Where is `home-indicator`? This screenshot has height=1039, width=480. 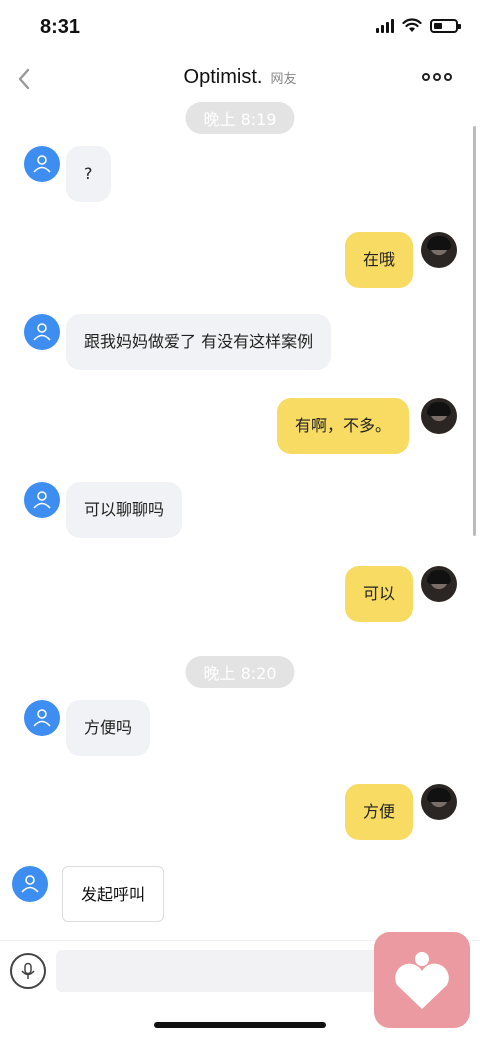
home-indicator is located at coordinates (240, 1025).